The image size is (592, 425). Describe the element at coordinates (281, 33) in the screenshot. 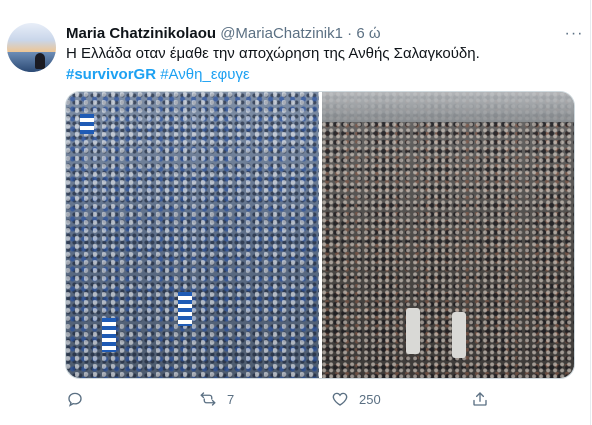

I see `author-handle: @MariaChatzinik1` at that location.